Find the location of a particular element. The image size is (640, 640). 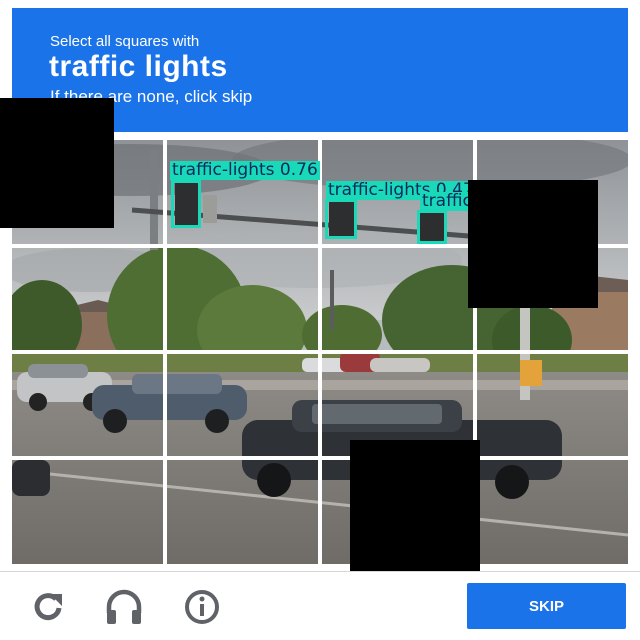

reload-icon is located at coordinates (48, 607).